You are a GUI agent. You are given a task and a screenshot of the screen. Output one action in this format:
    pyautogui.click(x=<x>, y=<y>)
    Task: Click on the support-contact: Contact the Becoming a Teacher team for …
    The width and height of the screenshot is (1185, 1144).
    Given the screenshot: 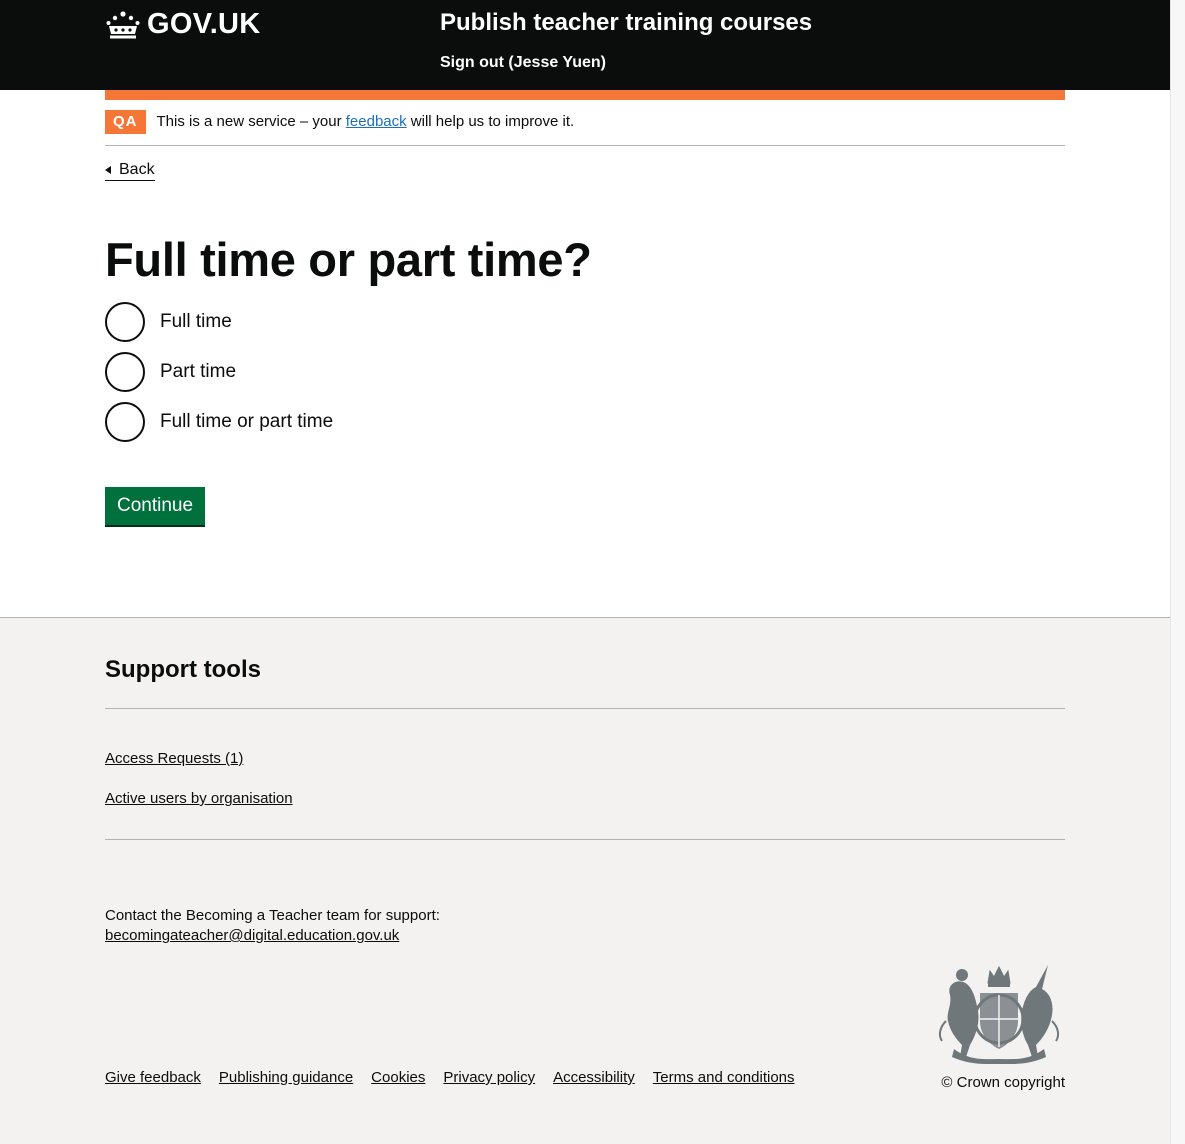 What is the action you would take?
    pyautogui.click(x=272, y=926)
    